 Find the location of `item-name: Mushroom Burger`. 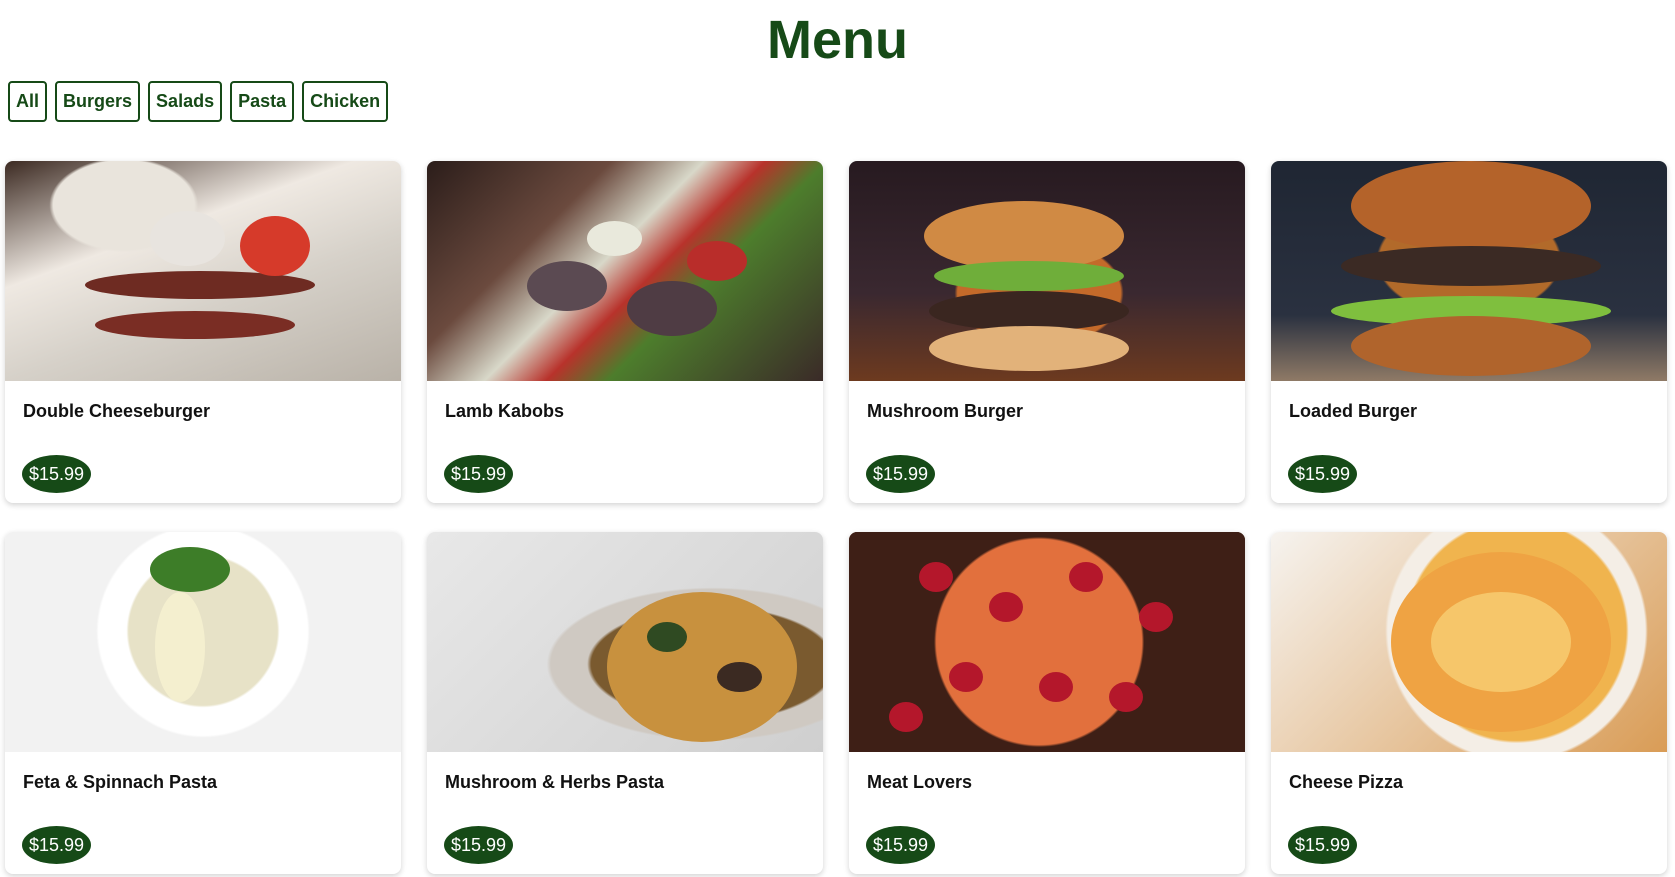

item-name: Mushroom Burger is located at coordinates (945, 411).